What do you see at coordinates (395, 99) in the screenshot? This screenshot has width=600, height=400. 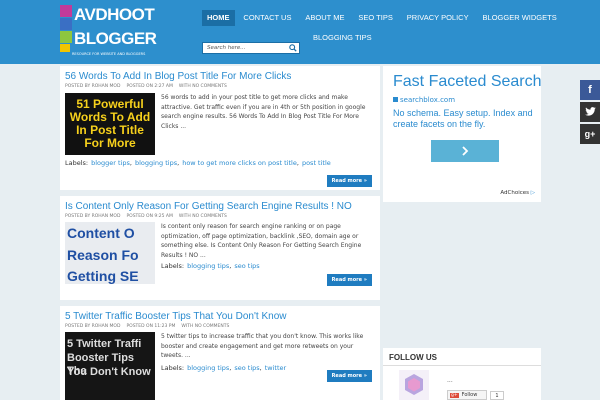 I see `ad-favicon-icon` at bounding box center [395, 99].